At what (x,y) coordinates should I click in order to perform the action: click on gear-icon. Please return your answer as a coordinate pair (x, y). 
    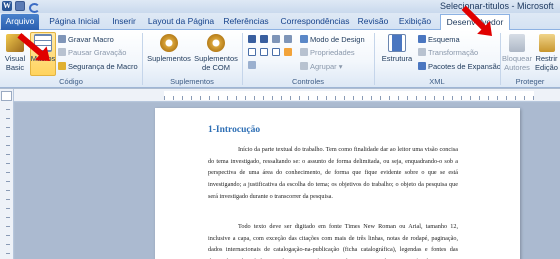
    Looking at the image, I should click on (169, 43).